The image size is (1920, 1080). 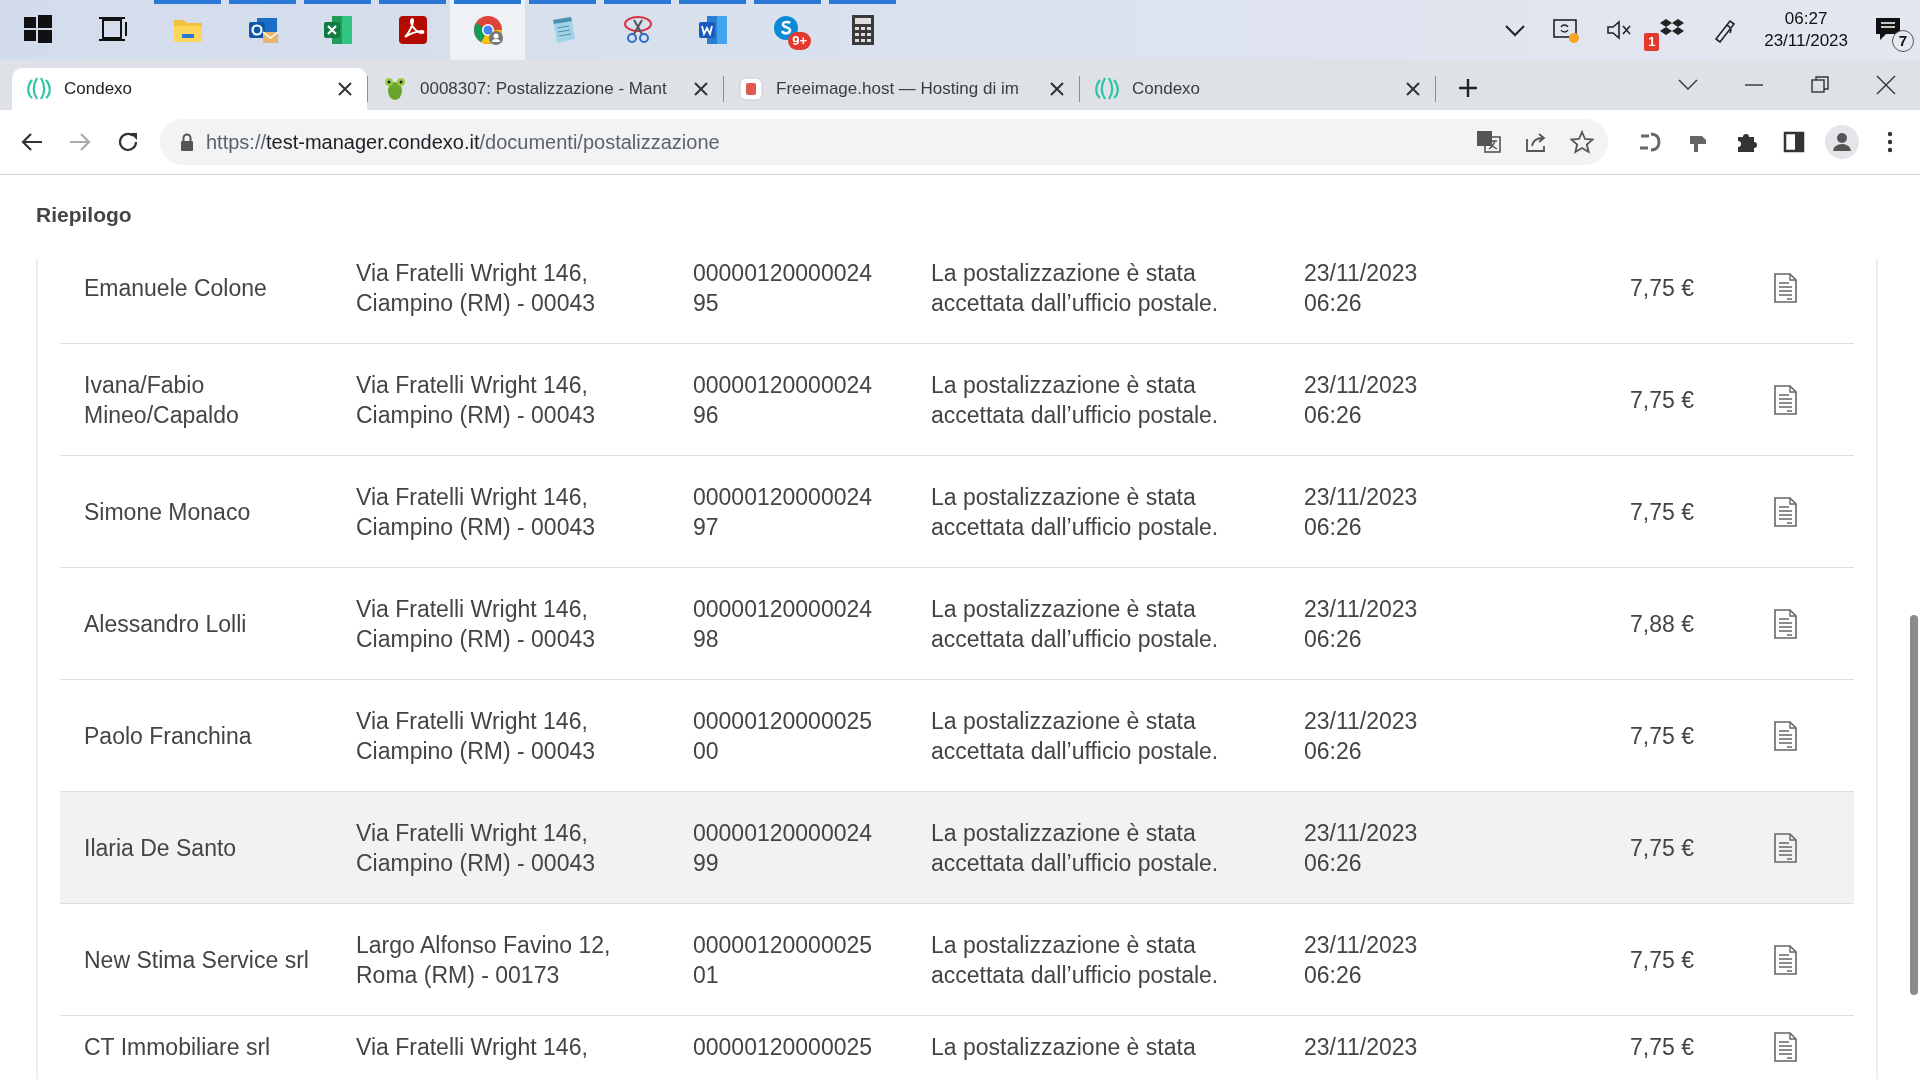 I want to click on clock-date: 23/11/2023, so click(x=1806, y=41).